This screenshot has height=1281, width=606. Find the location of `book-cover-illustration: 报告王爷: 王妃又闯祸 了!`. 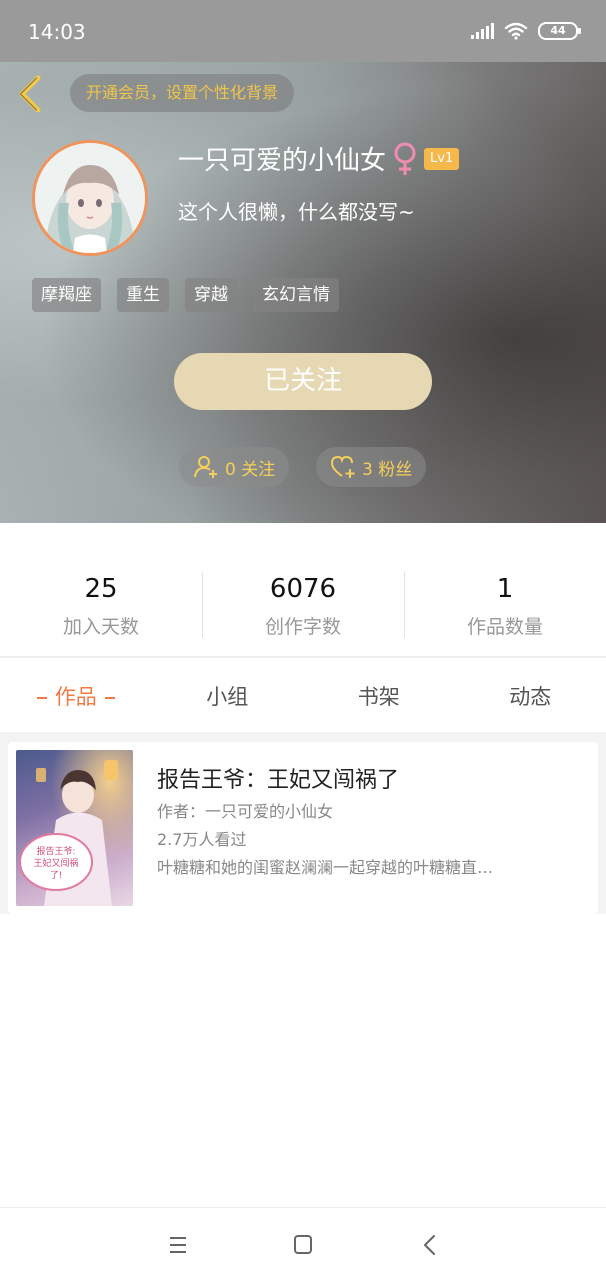

book-cover-illustration: 报告王爷: 王妃又闯祸 了! is located at coordinates (74, 828).